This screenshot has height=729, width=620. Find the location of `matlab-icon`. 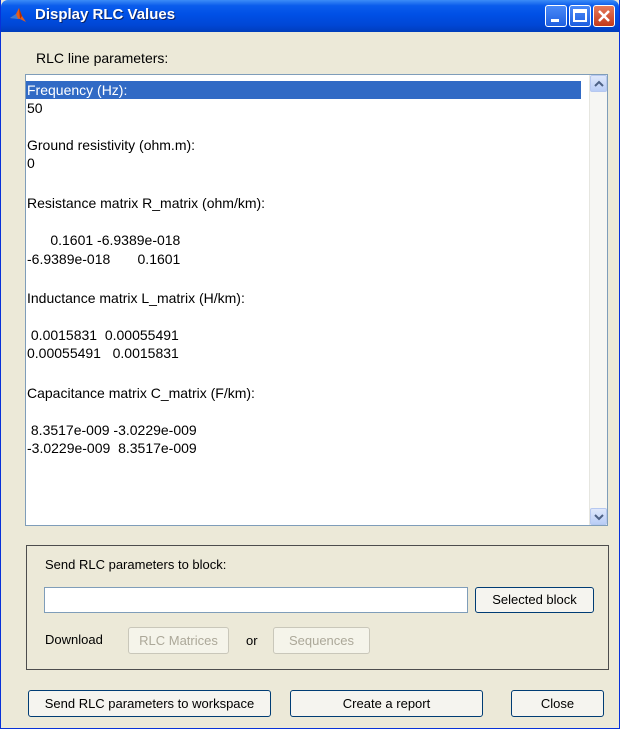

matlab-icon is located at coordinates (18, 16).